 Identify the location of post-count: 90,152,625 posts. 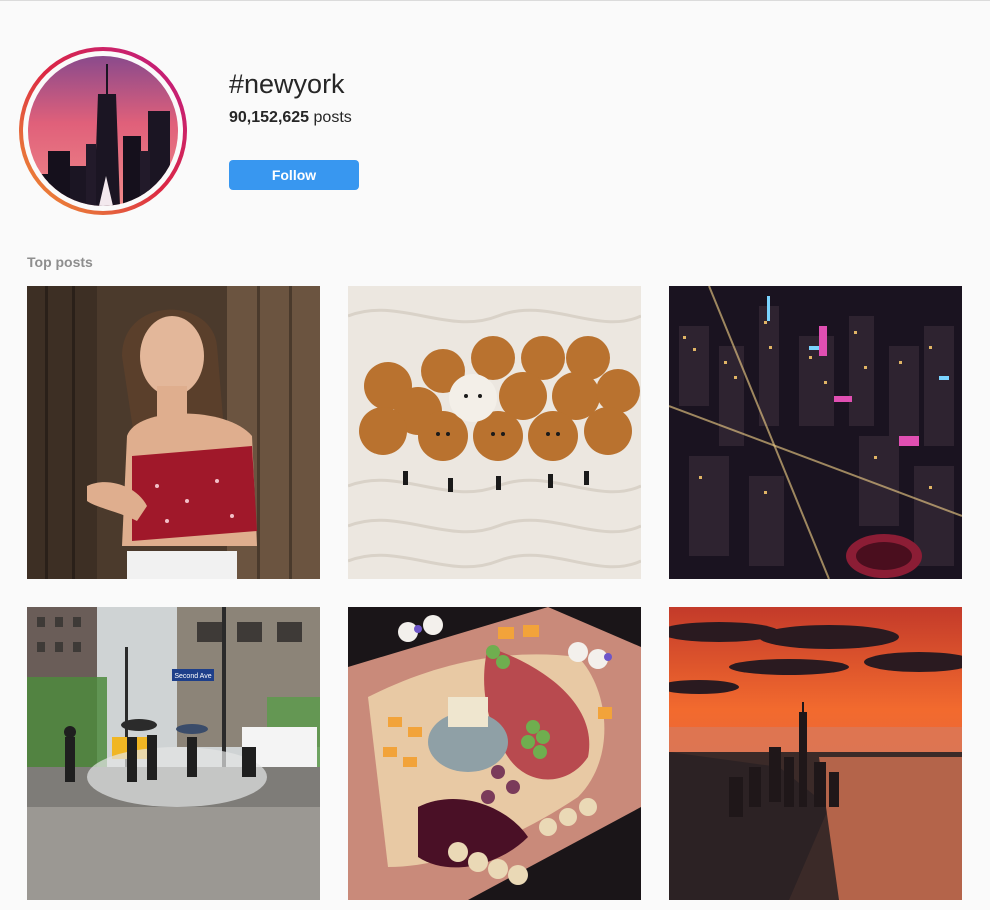
(290, 118).